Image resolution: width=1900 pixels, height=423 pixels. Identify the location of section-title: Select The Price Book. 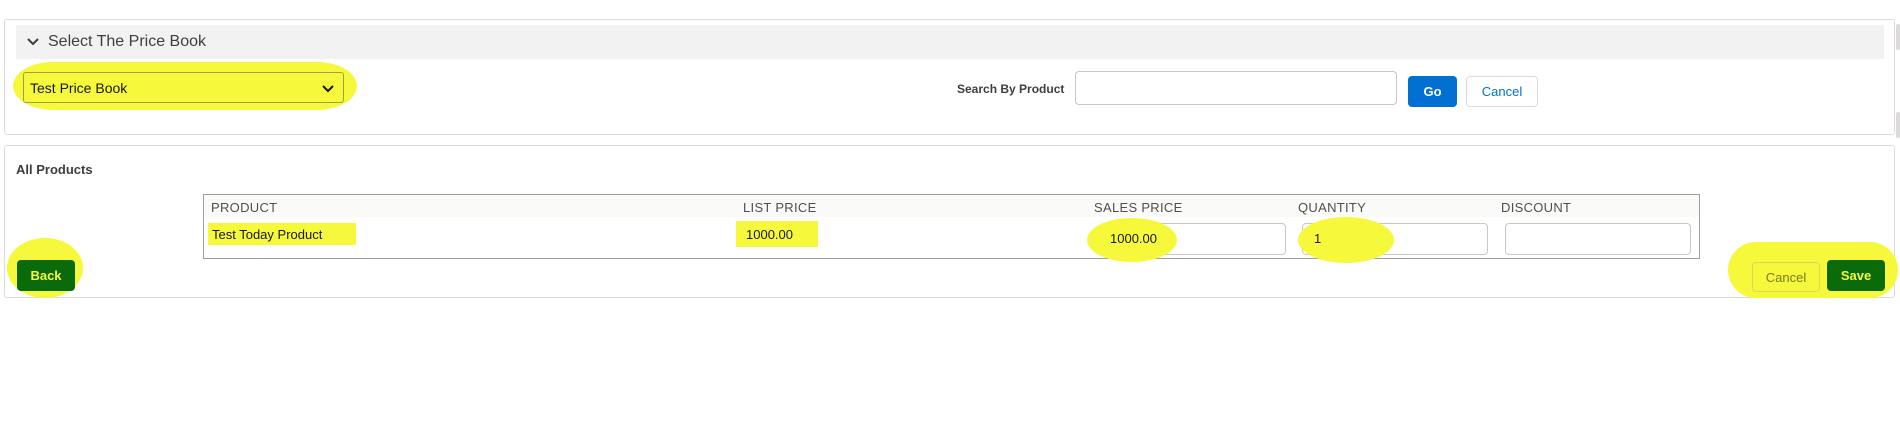
(127, 41).